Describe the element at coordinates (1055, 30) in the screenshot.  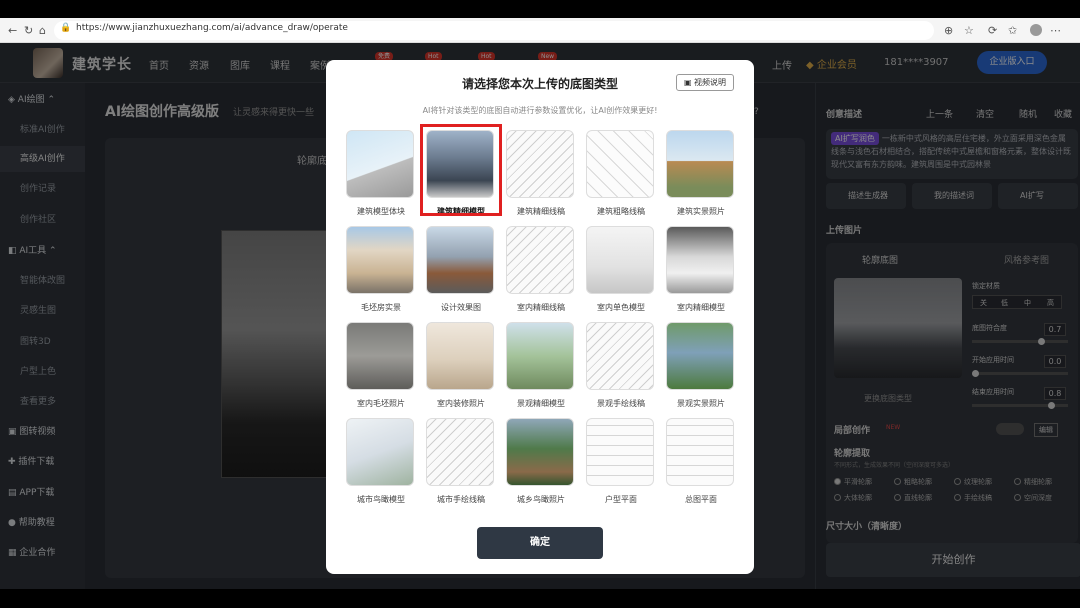
I see `more-icon: ⋯` at that location.